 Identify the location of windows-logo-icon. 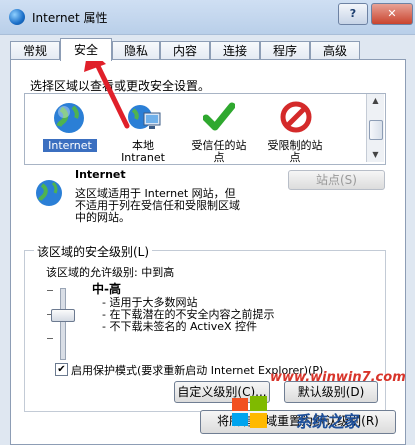
(249, 412).